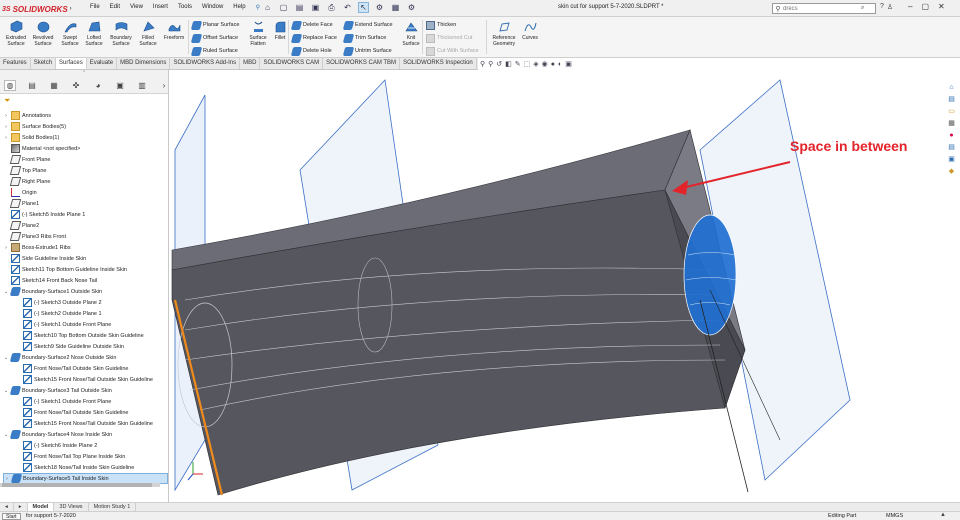  I want to click on offset-surface-button: Offset Surface, so click(214, 38).